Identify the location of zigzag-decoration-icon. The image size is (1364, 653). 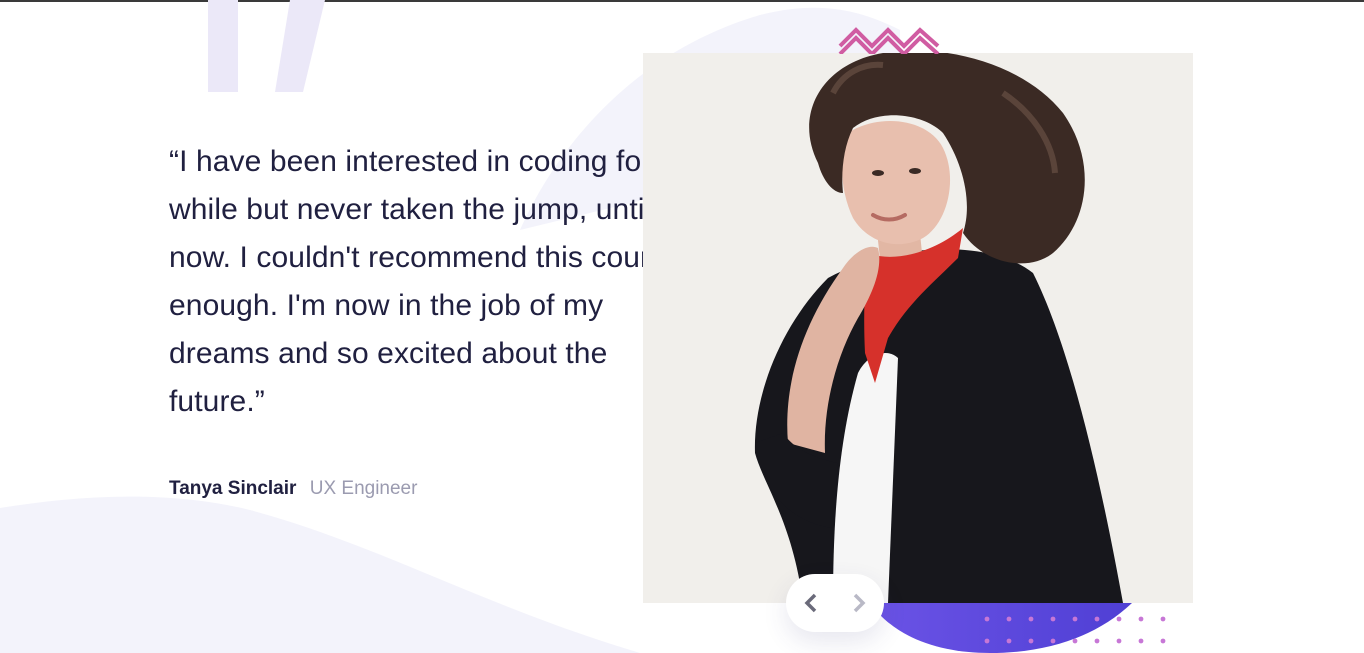
(889, 40).